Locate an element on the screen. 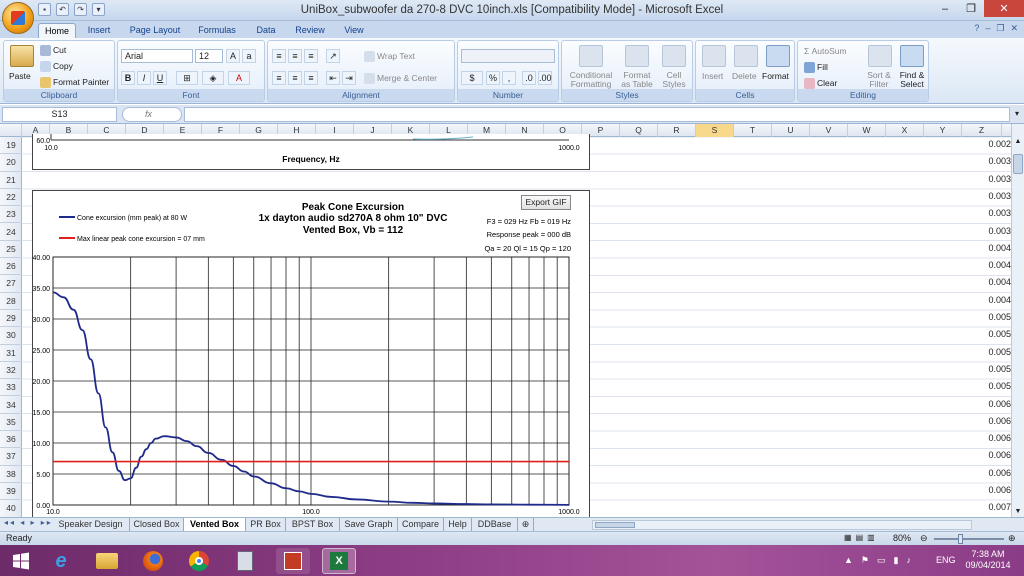 This screenshot has width=1024, height=576. align-left-button: ≡ is located at coordinates (279, 78).